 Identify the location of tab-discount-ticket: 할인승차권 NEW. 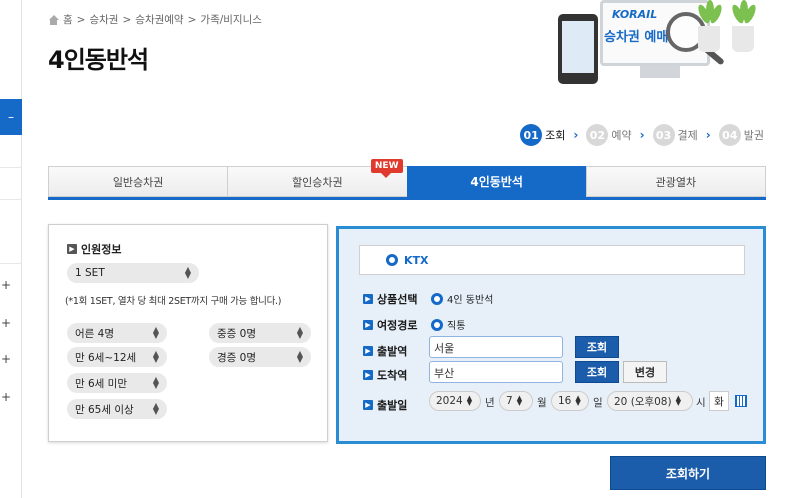
(317, 178).